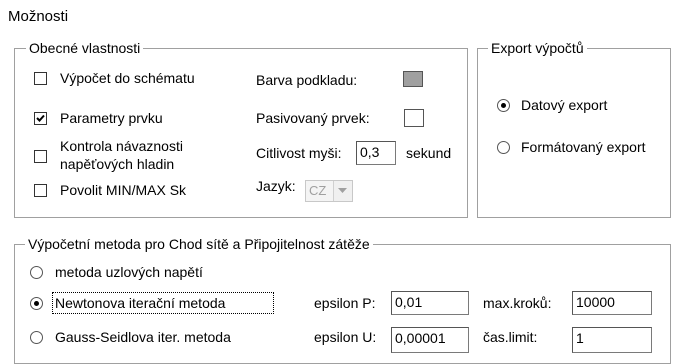 Image resolution: width=677 pixels, height=364 pixels. Describe the element at coordinates (430, 340) in the screenshot. I see `epsilon-u-input: 0,00001` at that location.